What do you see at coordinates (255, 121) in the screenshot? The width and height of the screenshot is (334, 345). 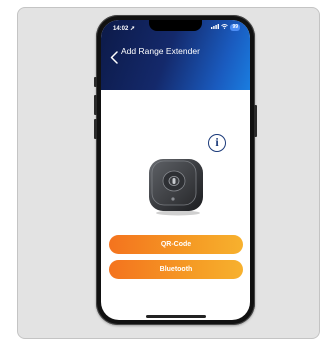 I see `power-button` at bounding box center [255, 121].